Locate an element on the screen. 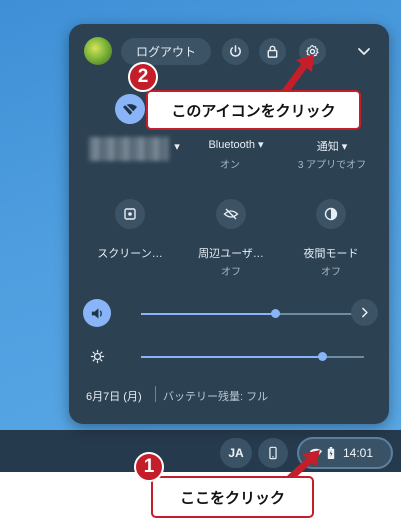 This screenshot has width=401, height=526. volume-slider-thumb is located at coordinates (275, 313).